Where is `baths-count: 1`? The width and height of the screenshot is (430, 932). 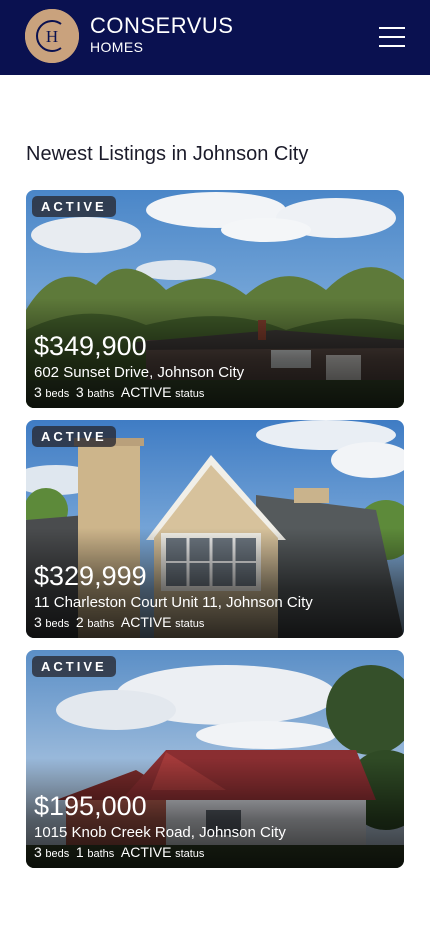
baths-count: 1 is located at coordinates (79, 852).